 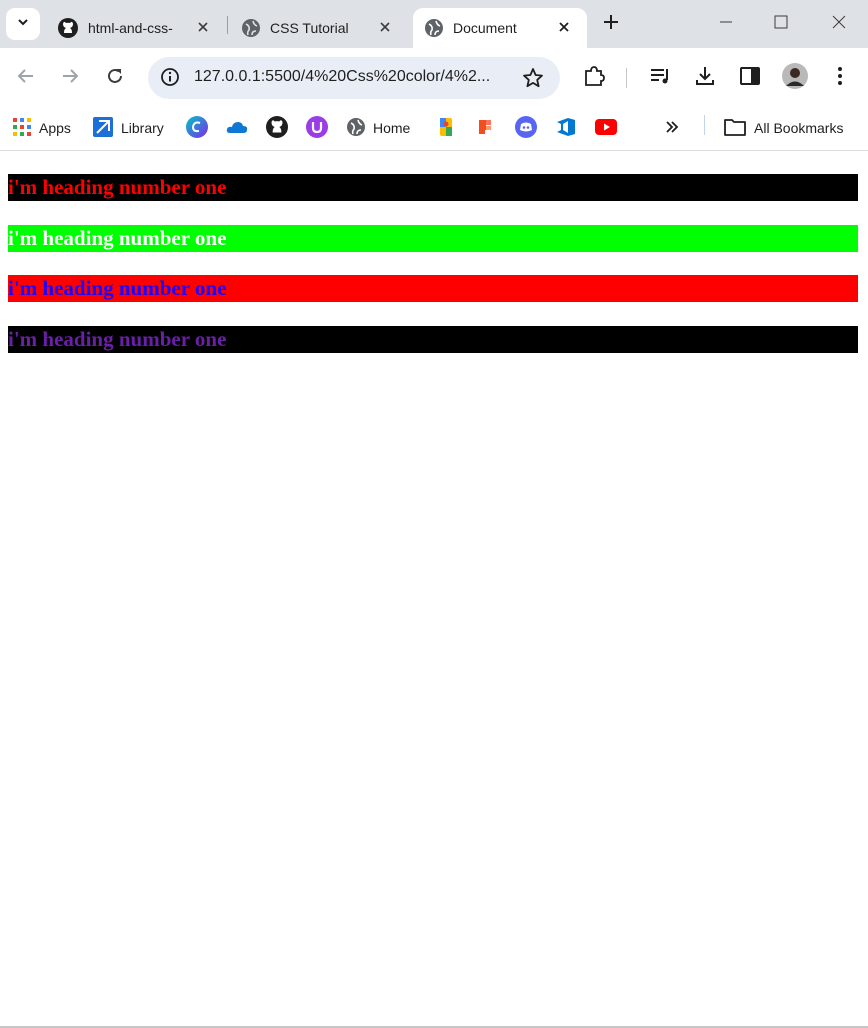 I want to click on arrow-left-icon, so click(x=26, y=78).